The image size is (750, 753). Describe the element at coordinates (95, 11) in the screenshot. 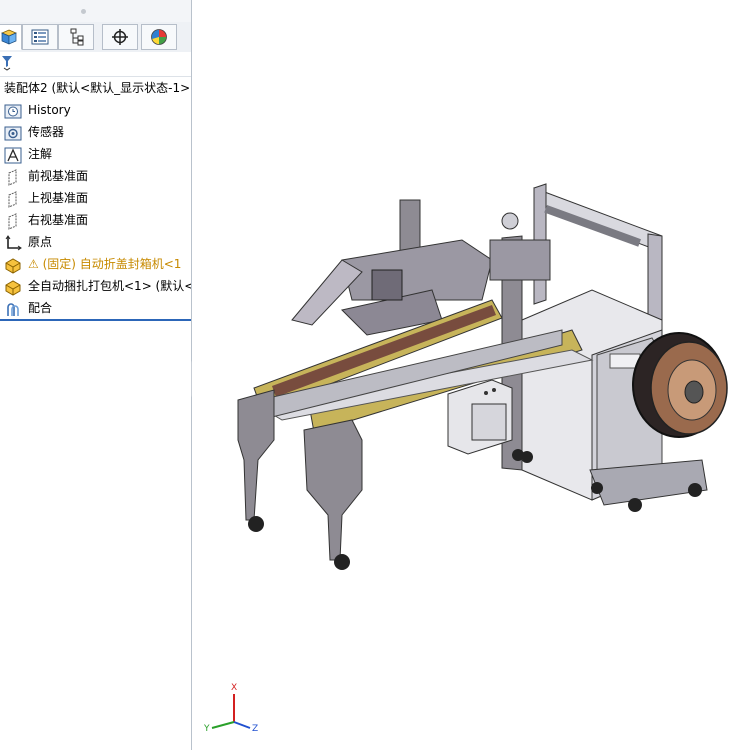

I see `panel-grip` at that location.